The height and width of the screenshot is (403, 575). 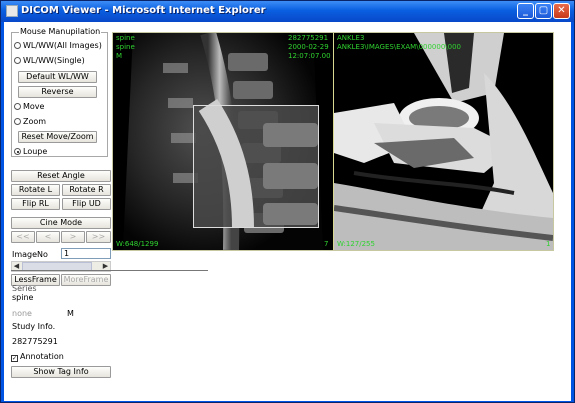 I want to click on overlay-left-image-no: 7, so click(x=326, y=244).